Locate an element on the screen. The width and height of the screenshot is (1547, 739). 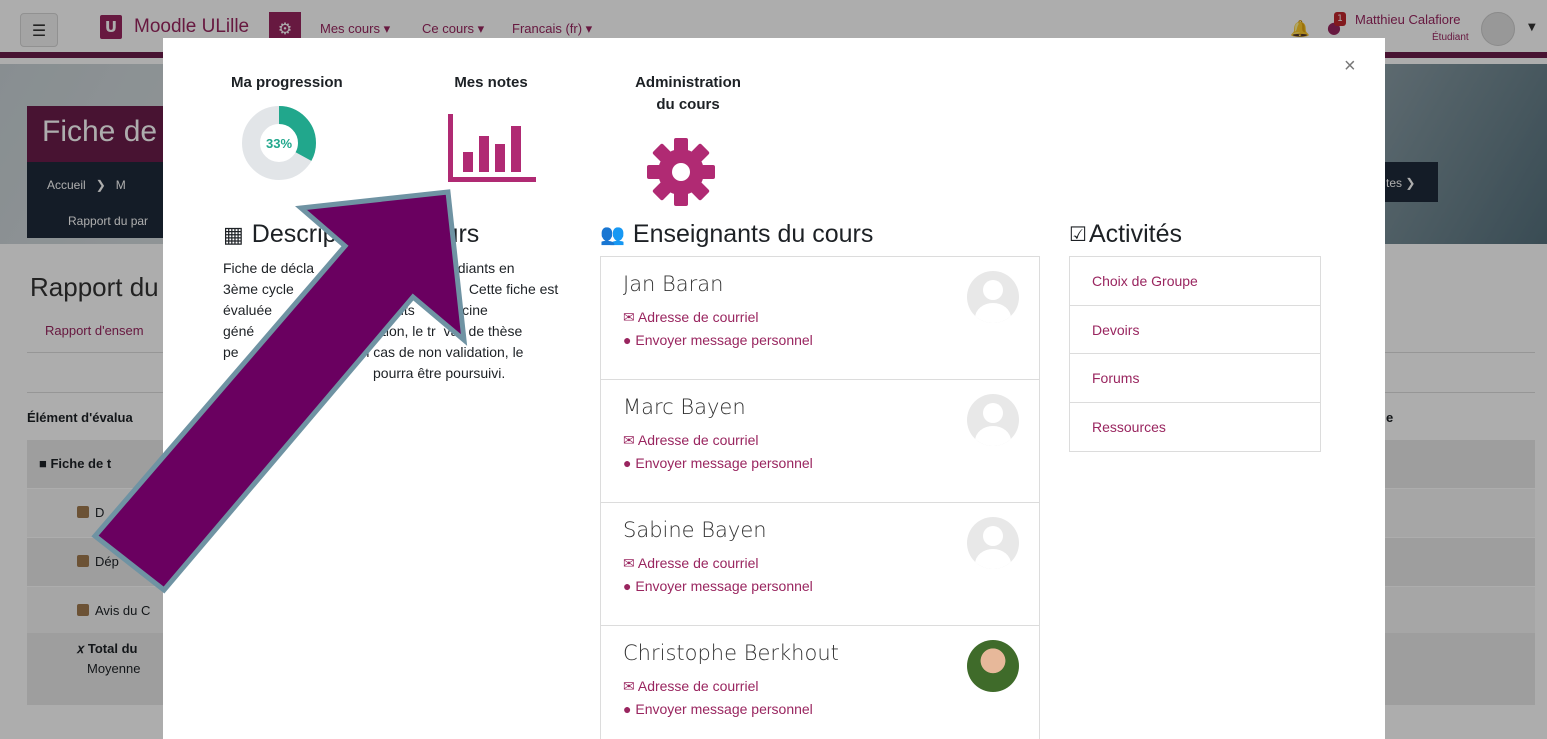
teacher-name: Sabine Bayen is located at coordinates (695, 530).